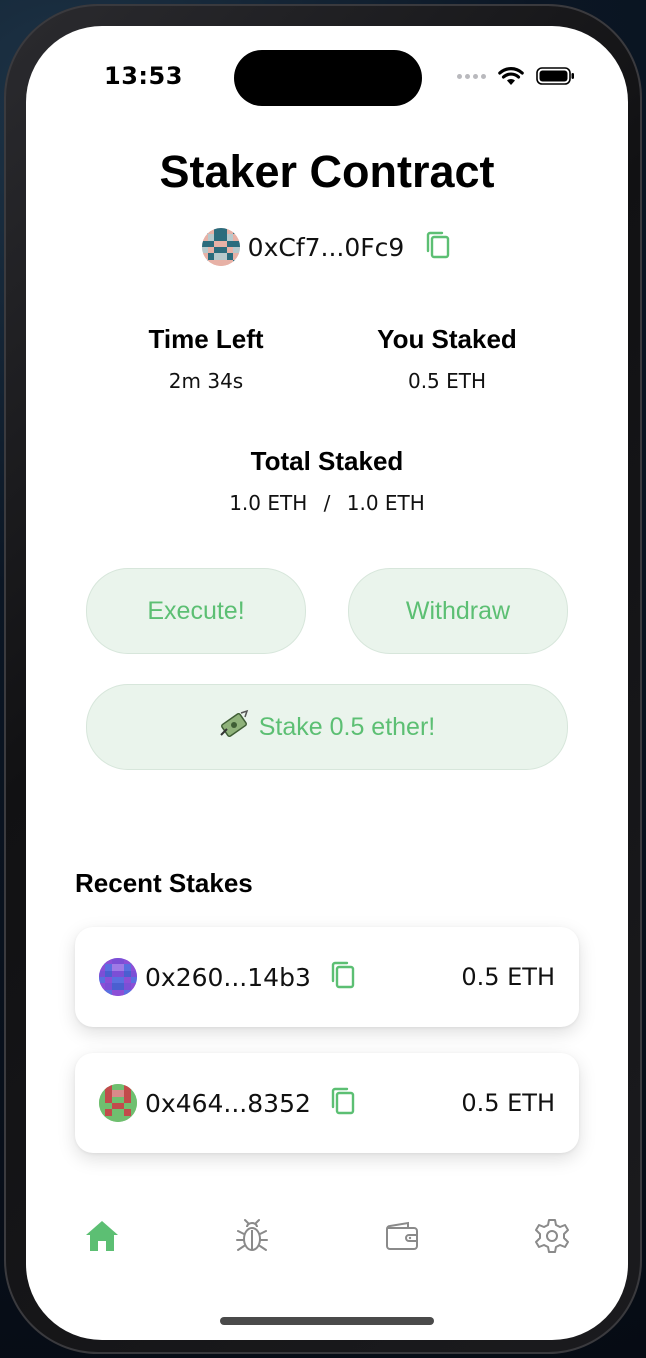 This screenshot has width=646, height=1358. I want to click on home-icon, so click(102, 1236).